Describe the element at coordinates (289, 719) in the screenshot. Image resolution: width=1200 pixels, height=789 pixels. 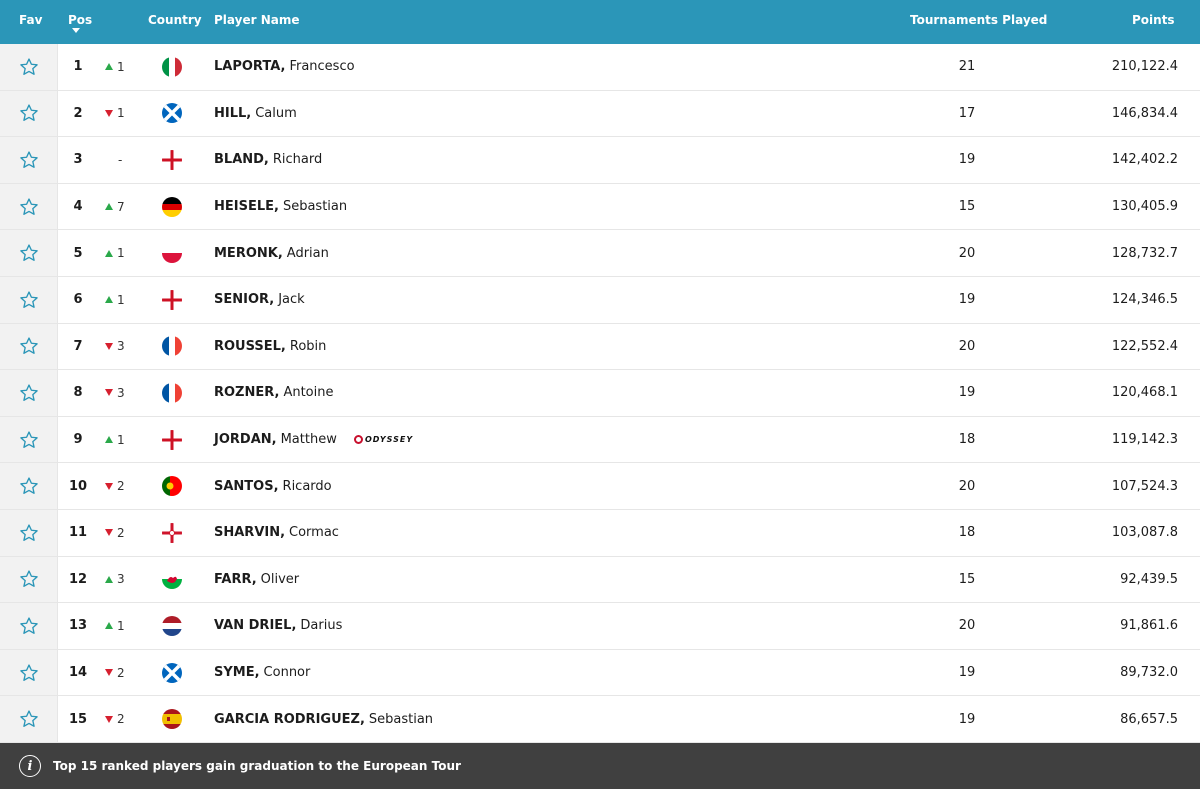
I see `player-surname: GARCIA RODRIGUEZ,` at that location.